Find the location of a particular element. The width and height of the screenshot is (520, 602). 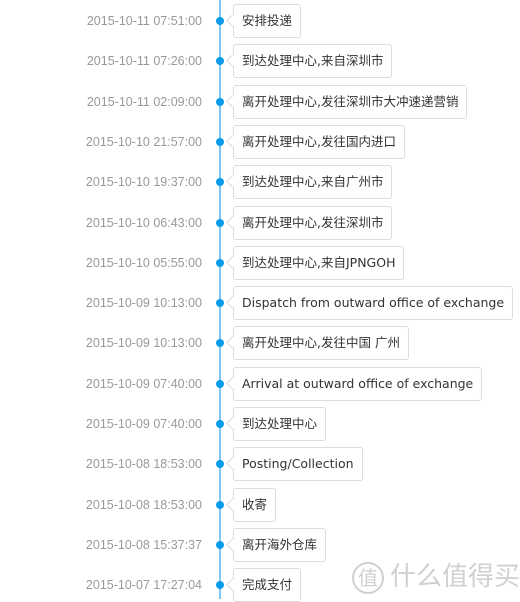

timeline-item: 2015-10-10 06:43:00 离开处理中心,发往深圳市 is located at coordinates (260, 222).